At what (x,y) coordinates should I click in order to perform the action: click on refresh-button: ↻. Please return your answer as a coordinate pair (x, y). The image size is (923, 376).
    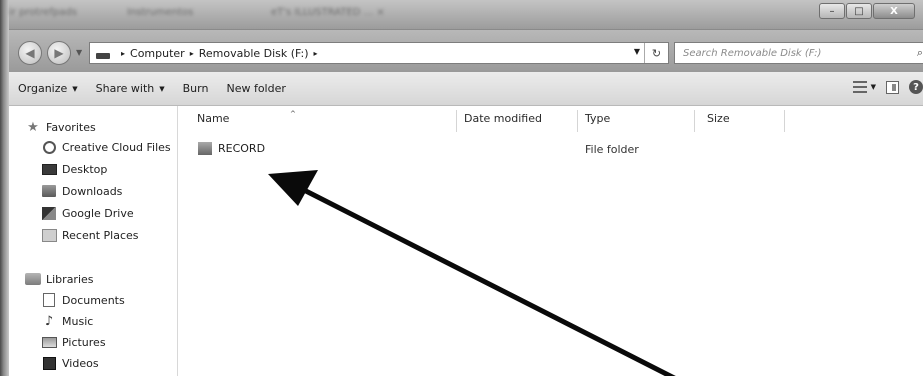
    Looking at the image, I should click on (656, 53).